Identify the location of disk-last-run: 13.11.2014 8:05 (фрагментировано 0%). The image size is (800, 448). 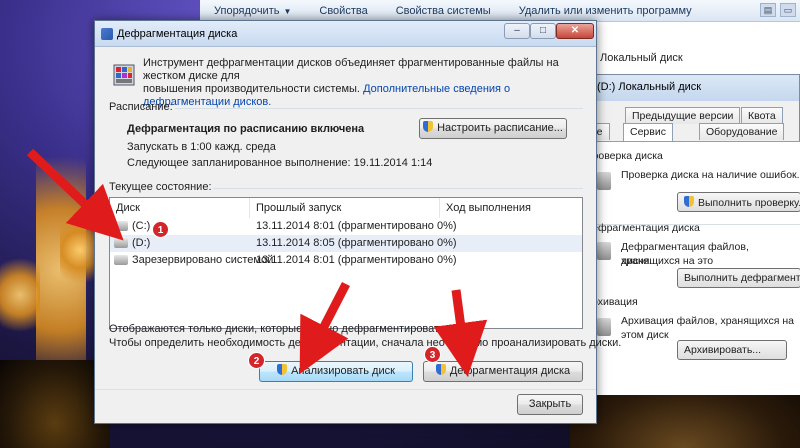
(356, 243).